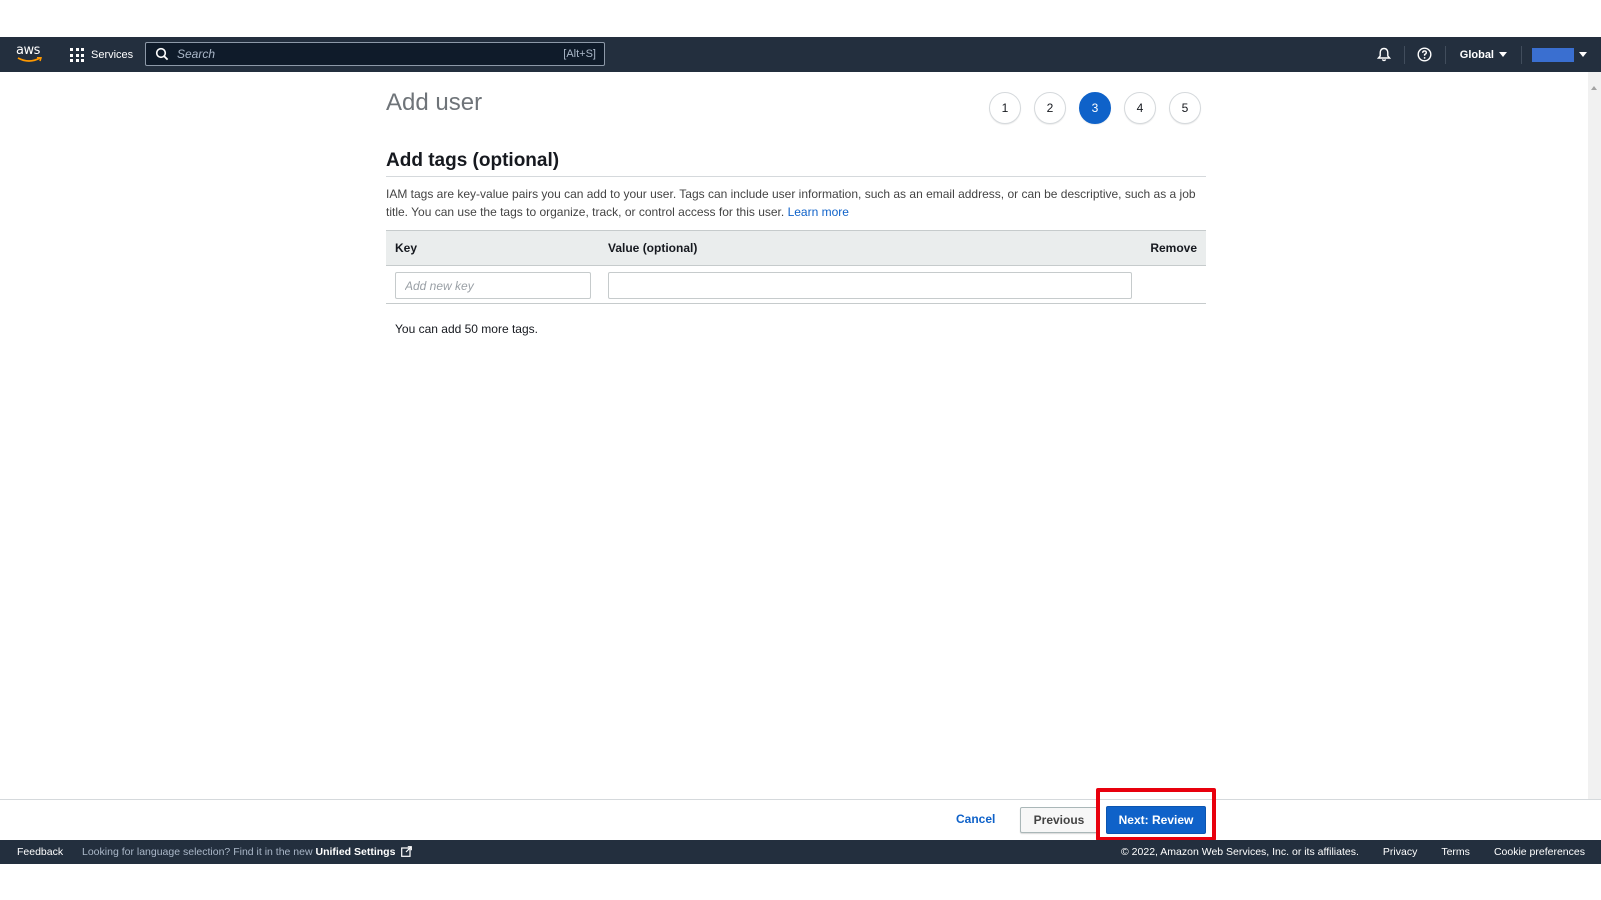 This screenshot has width=1601, height=900. I want to click on services-menu-button: Services, so click(101, 55).